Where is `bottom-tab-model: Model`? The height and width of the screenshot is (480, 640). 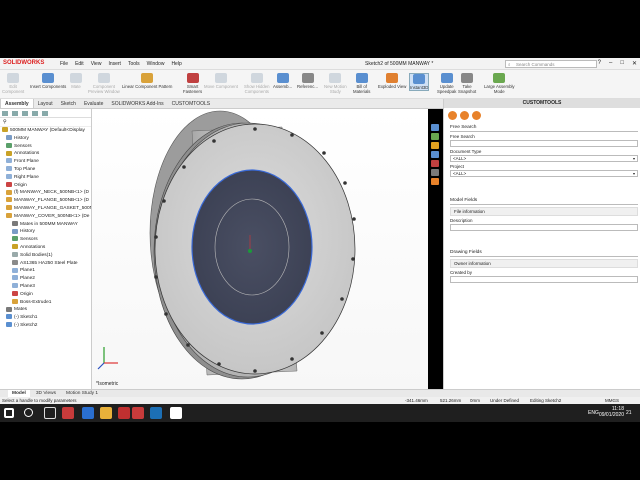
bottom-tab-model: Model is located at coordinates (19, 393).